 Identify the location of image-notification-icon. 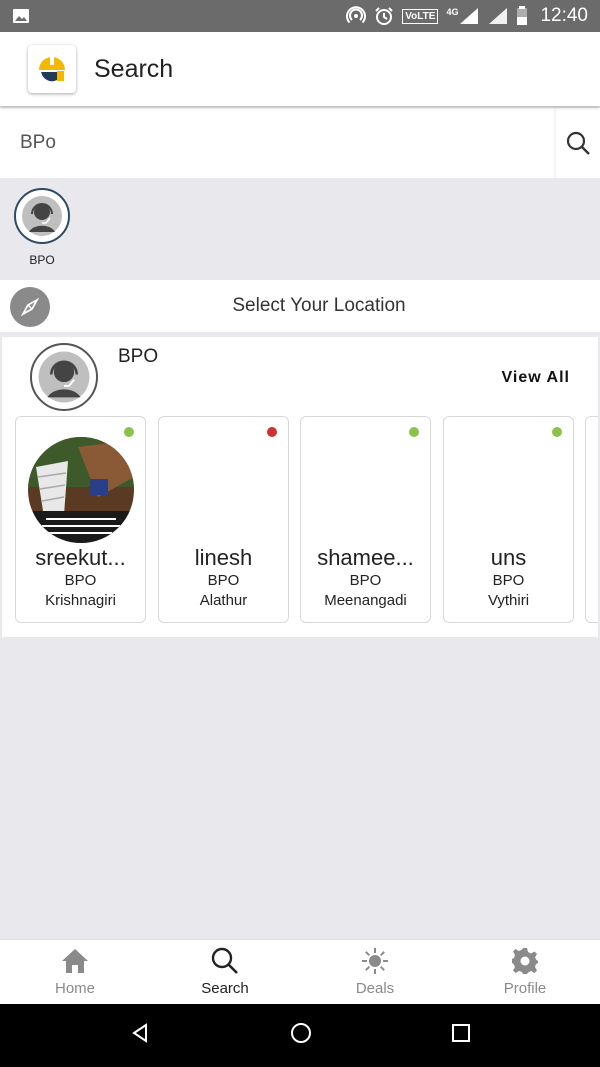
(21, 16).